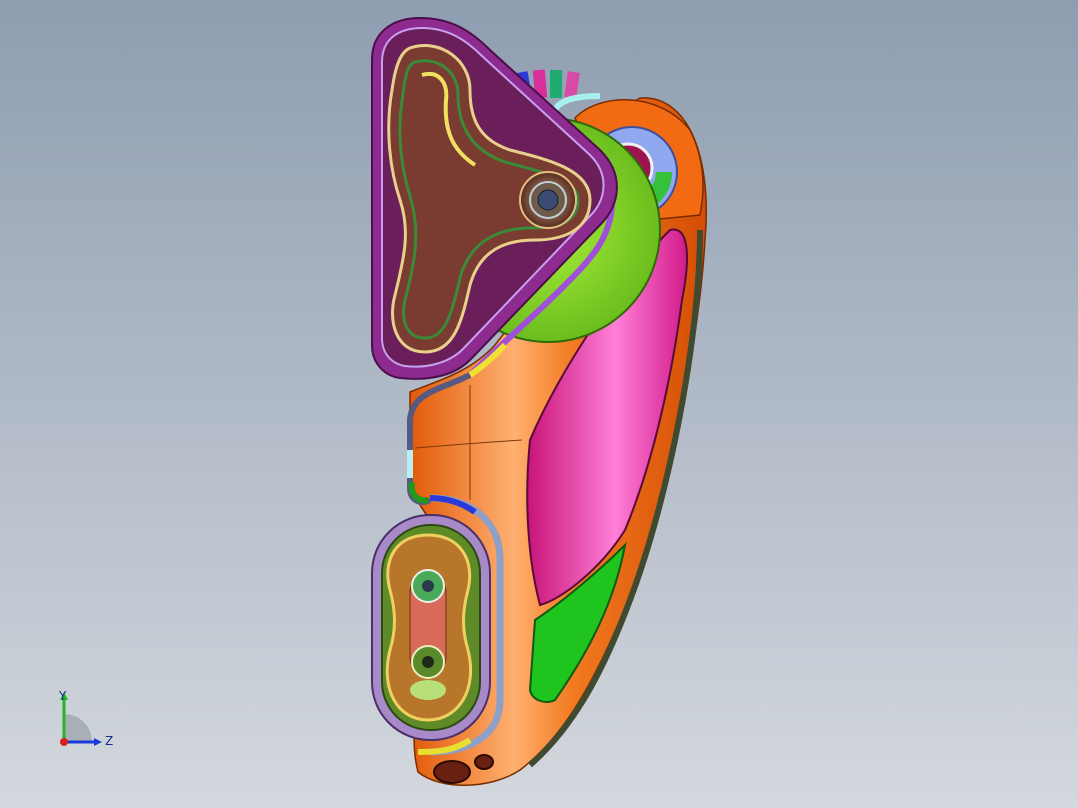 The height and width of the screenshot is (808, 1078). Describe the element at coordinates (98, 742) in the screenshot. I see `triad-z-arrow` at that location.